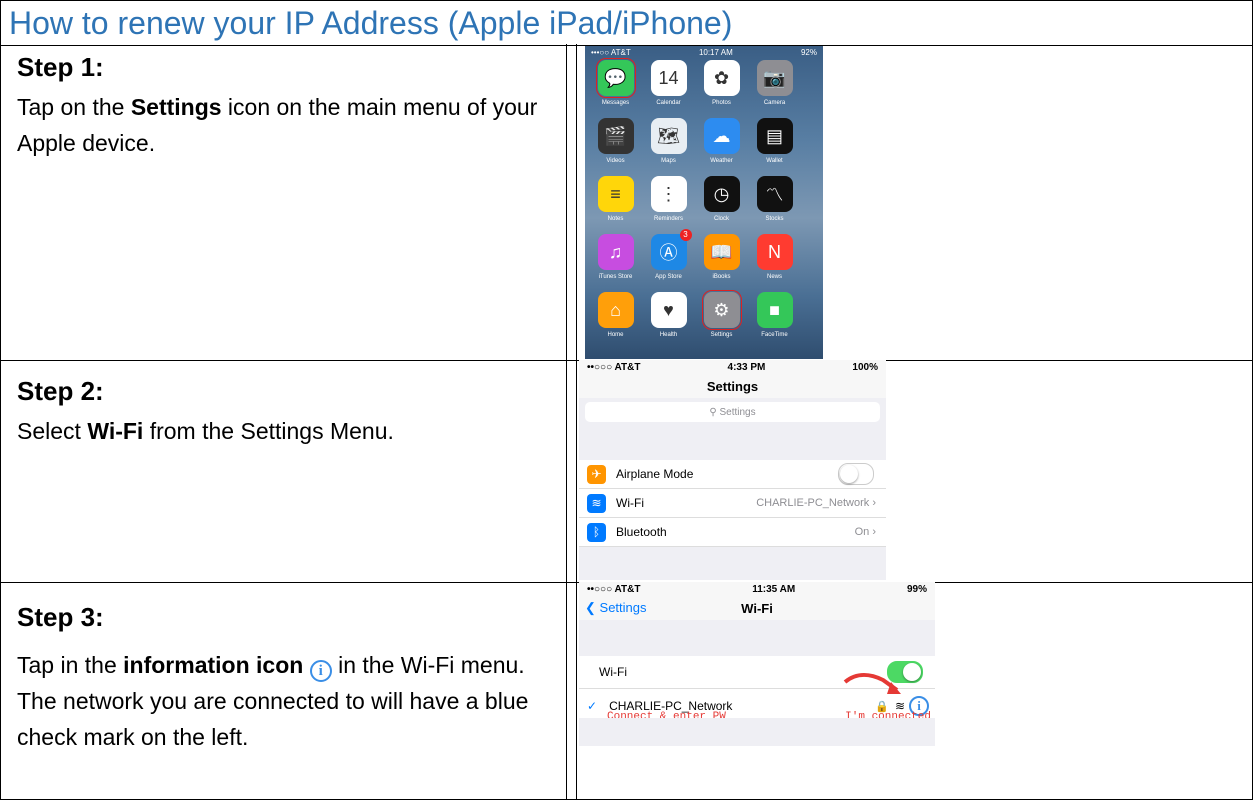 This screenshot has width=1255, height=800. I want to click on app-label: Messages, so click(615, 103).